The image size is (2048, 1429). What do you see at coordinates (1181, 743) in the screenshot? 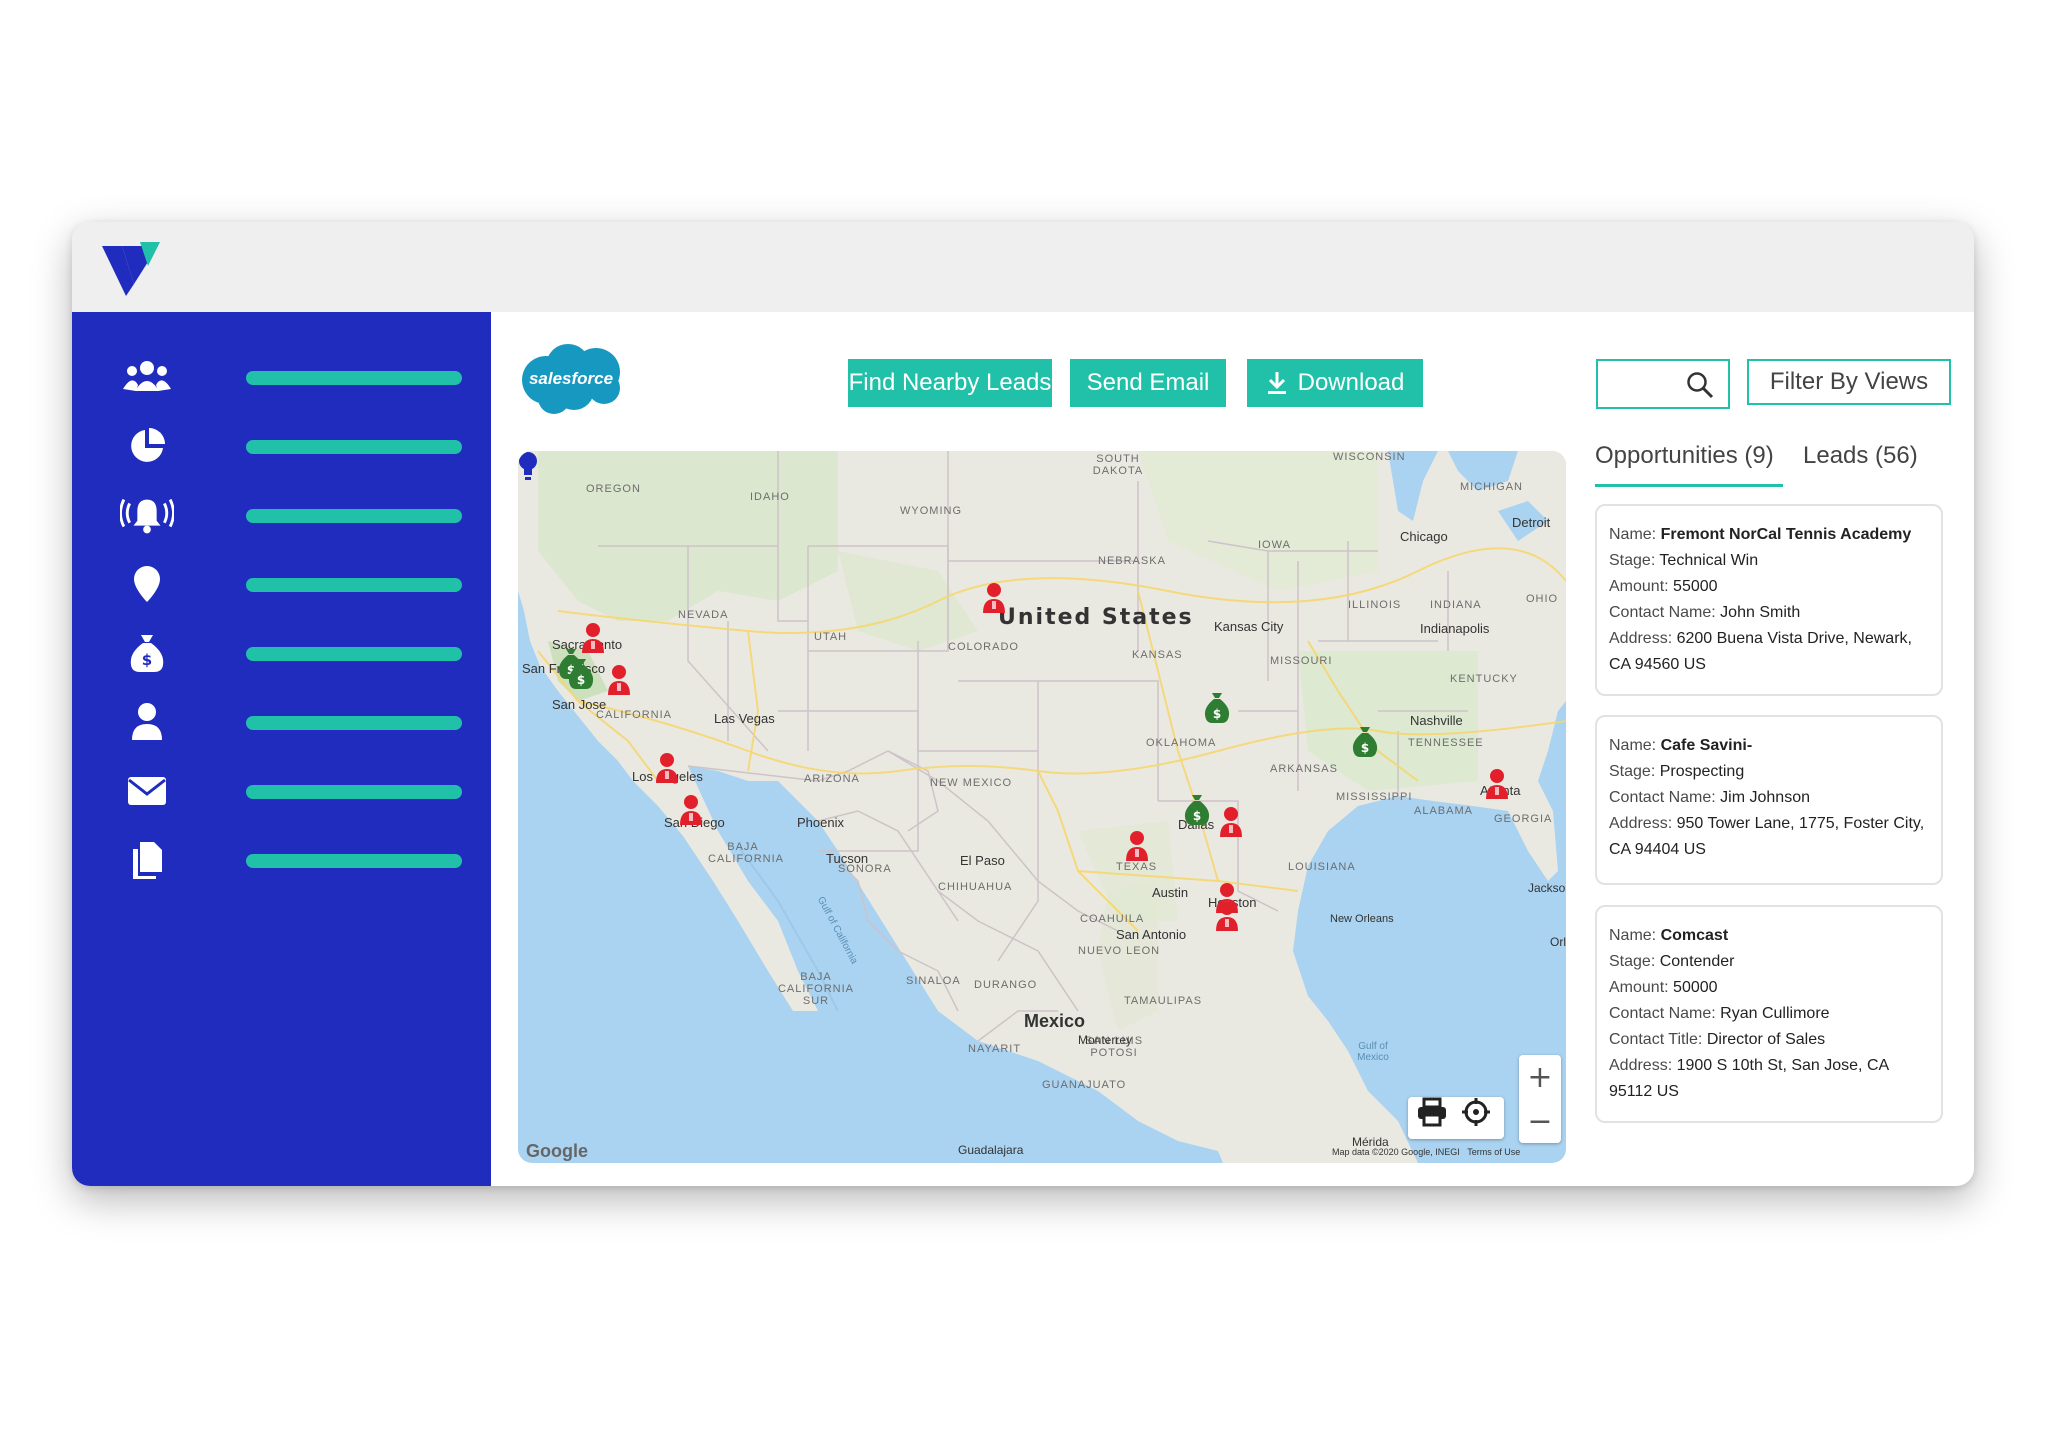
I see `state-label: OKLAHOMA` at bounding box center [1181, 743].